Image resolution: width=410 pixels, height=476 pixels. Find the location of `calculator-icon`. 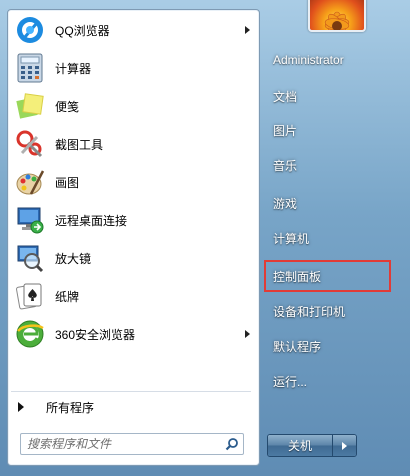

calculator-icon is located at coordinates (30, 68).